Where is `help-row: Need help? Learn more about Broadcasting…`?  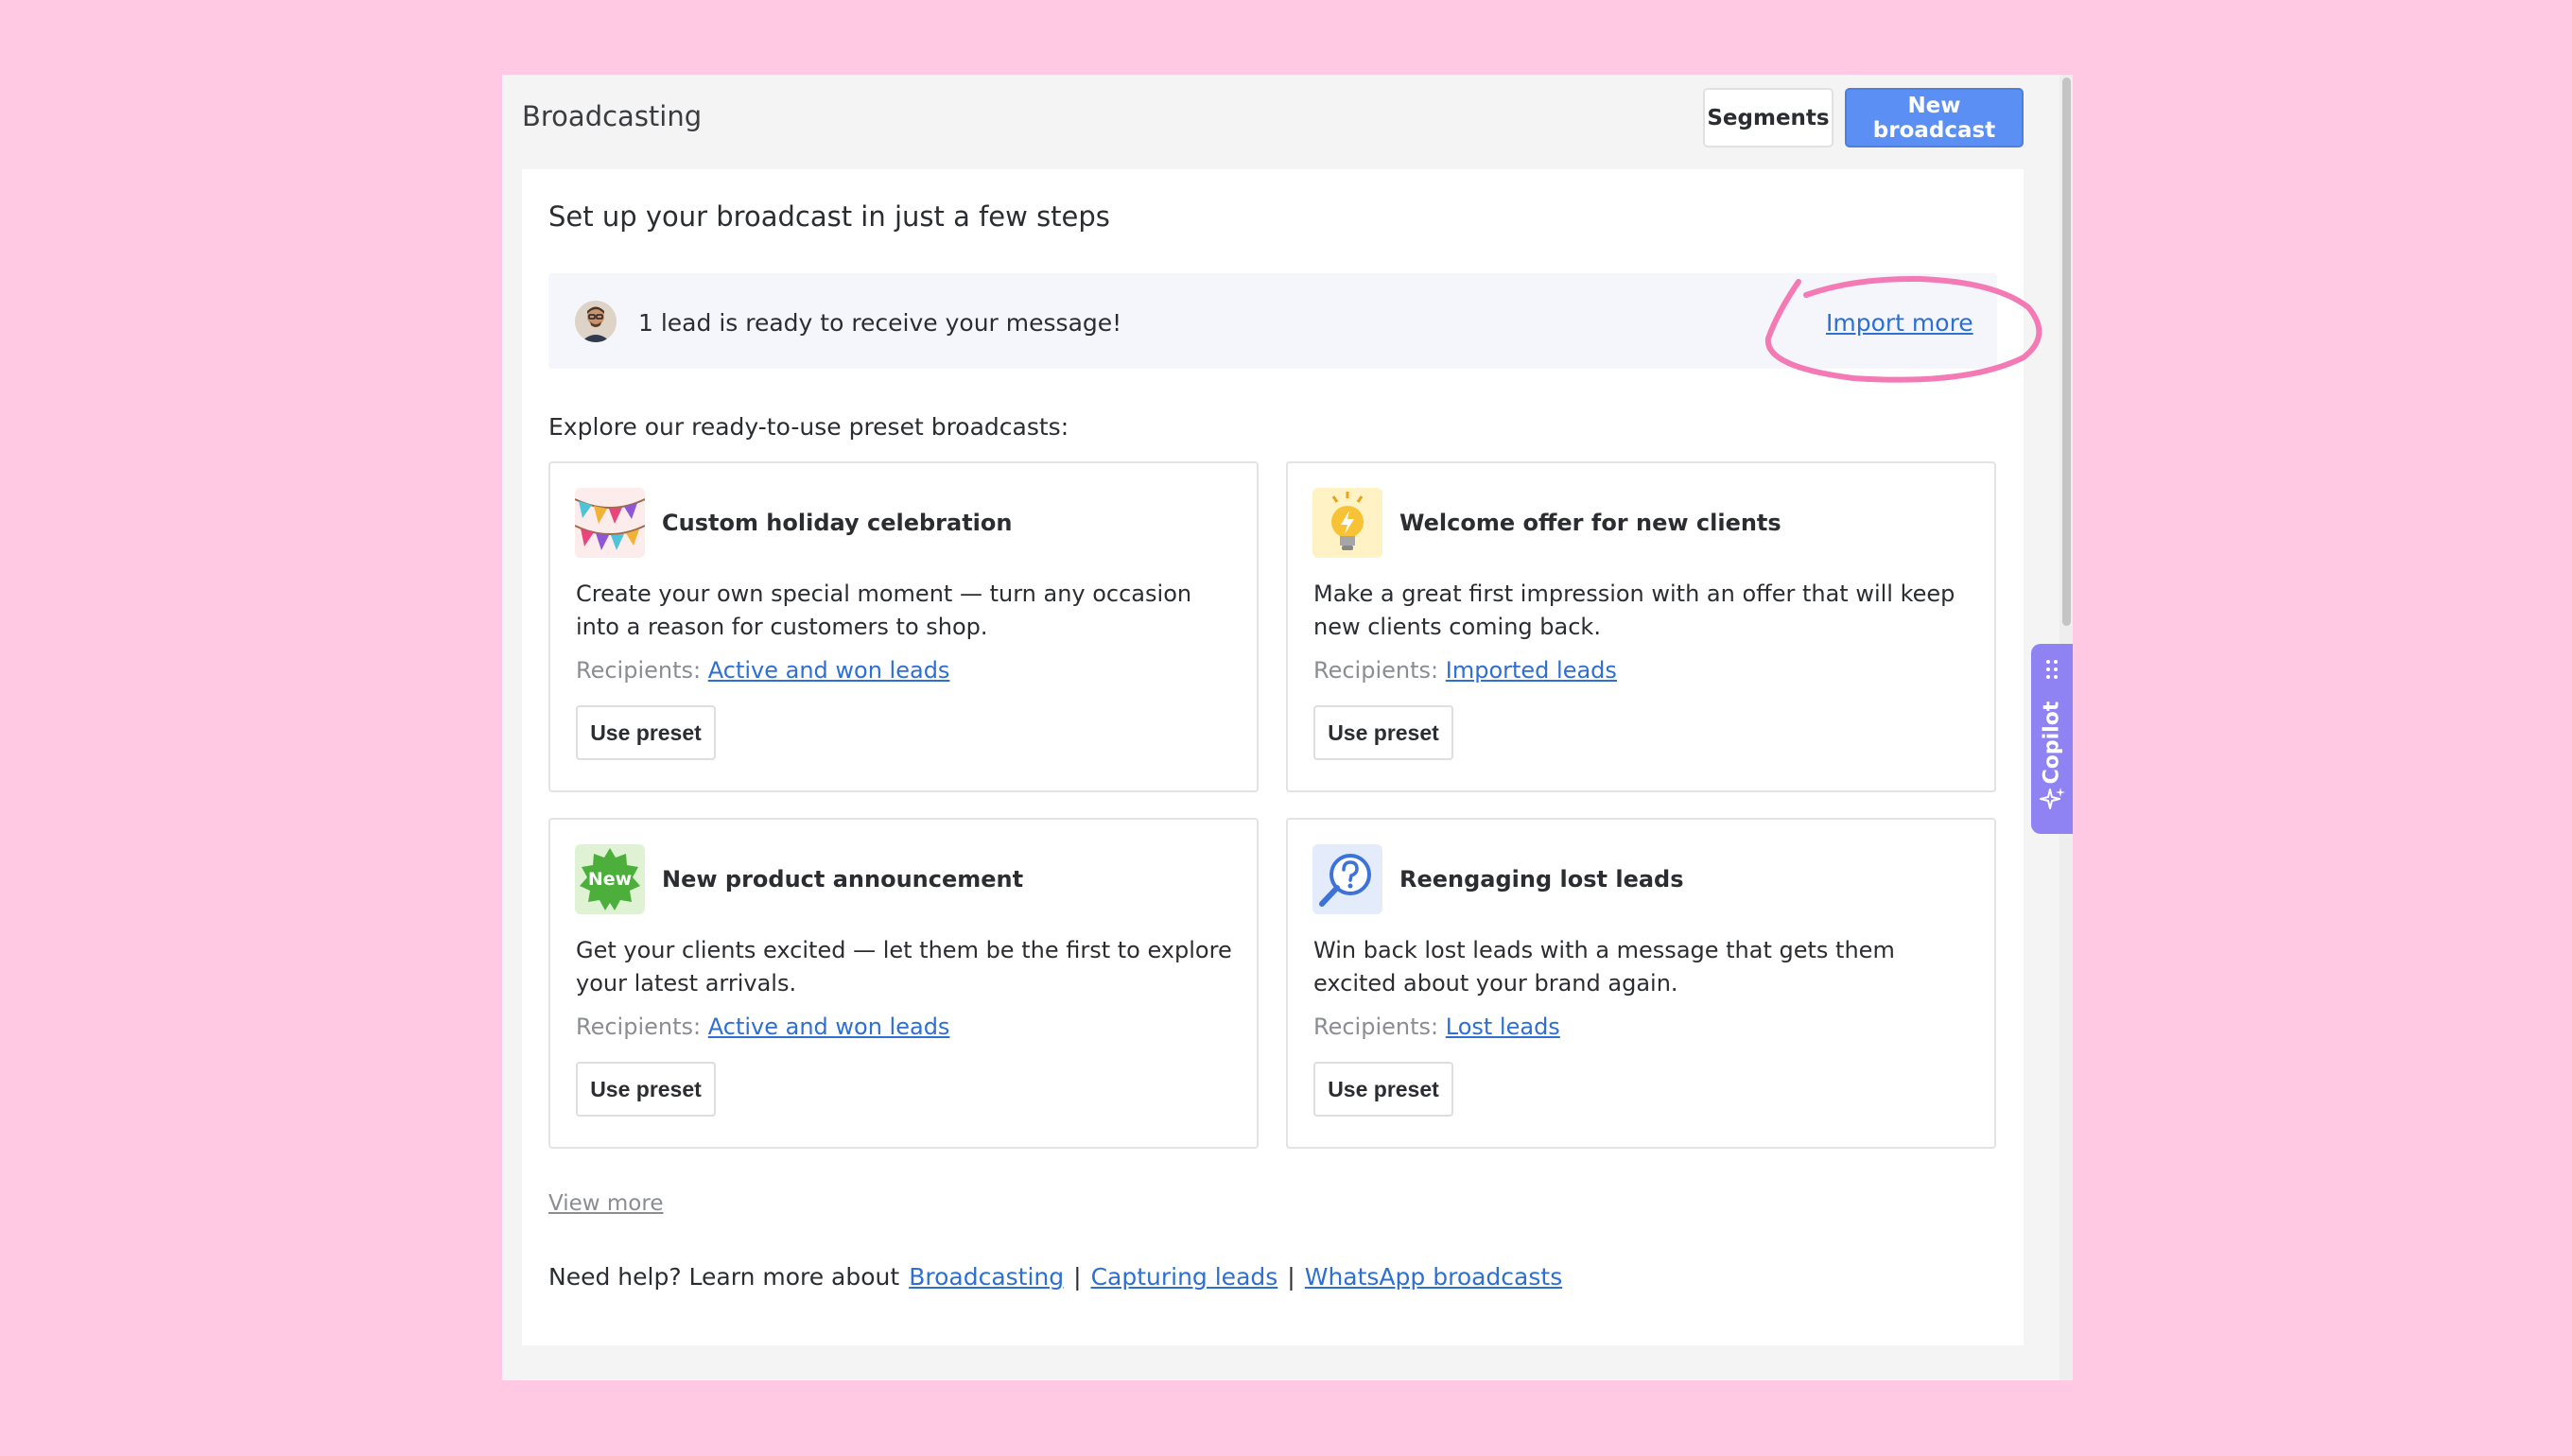
help-row: Need help? Learn more about Broadcasting… is located at coordinates (1055, 1277).